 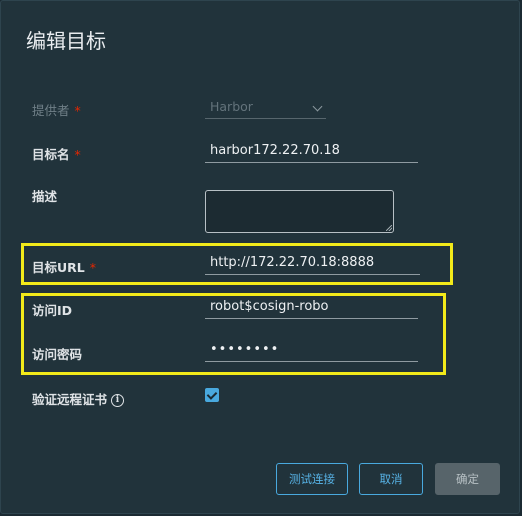 I want to click on cancel-button: 取消, so click(x=391, y=479).